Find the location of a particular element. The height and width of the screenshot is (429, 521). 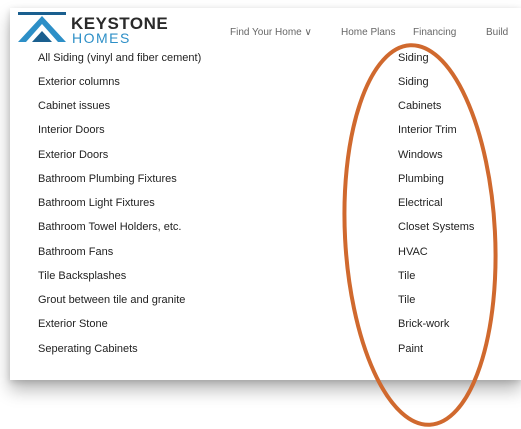

nav-financing: Financing is located at coordinates (434, 32).